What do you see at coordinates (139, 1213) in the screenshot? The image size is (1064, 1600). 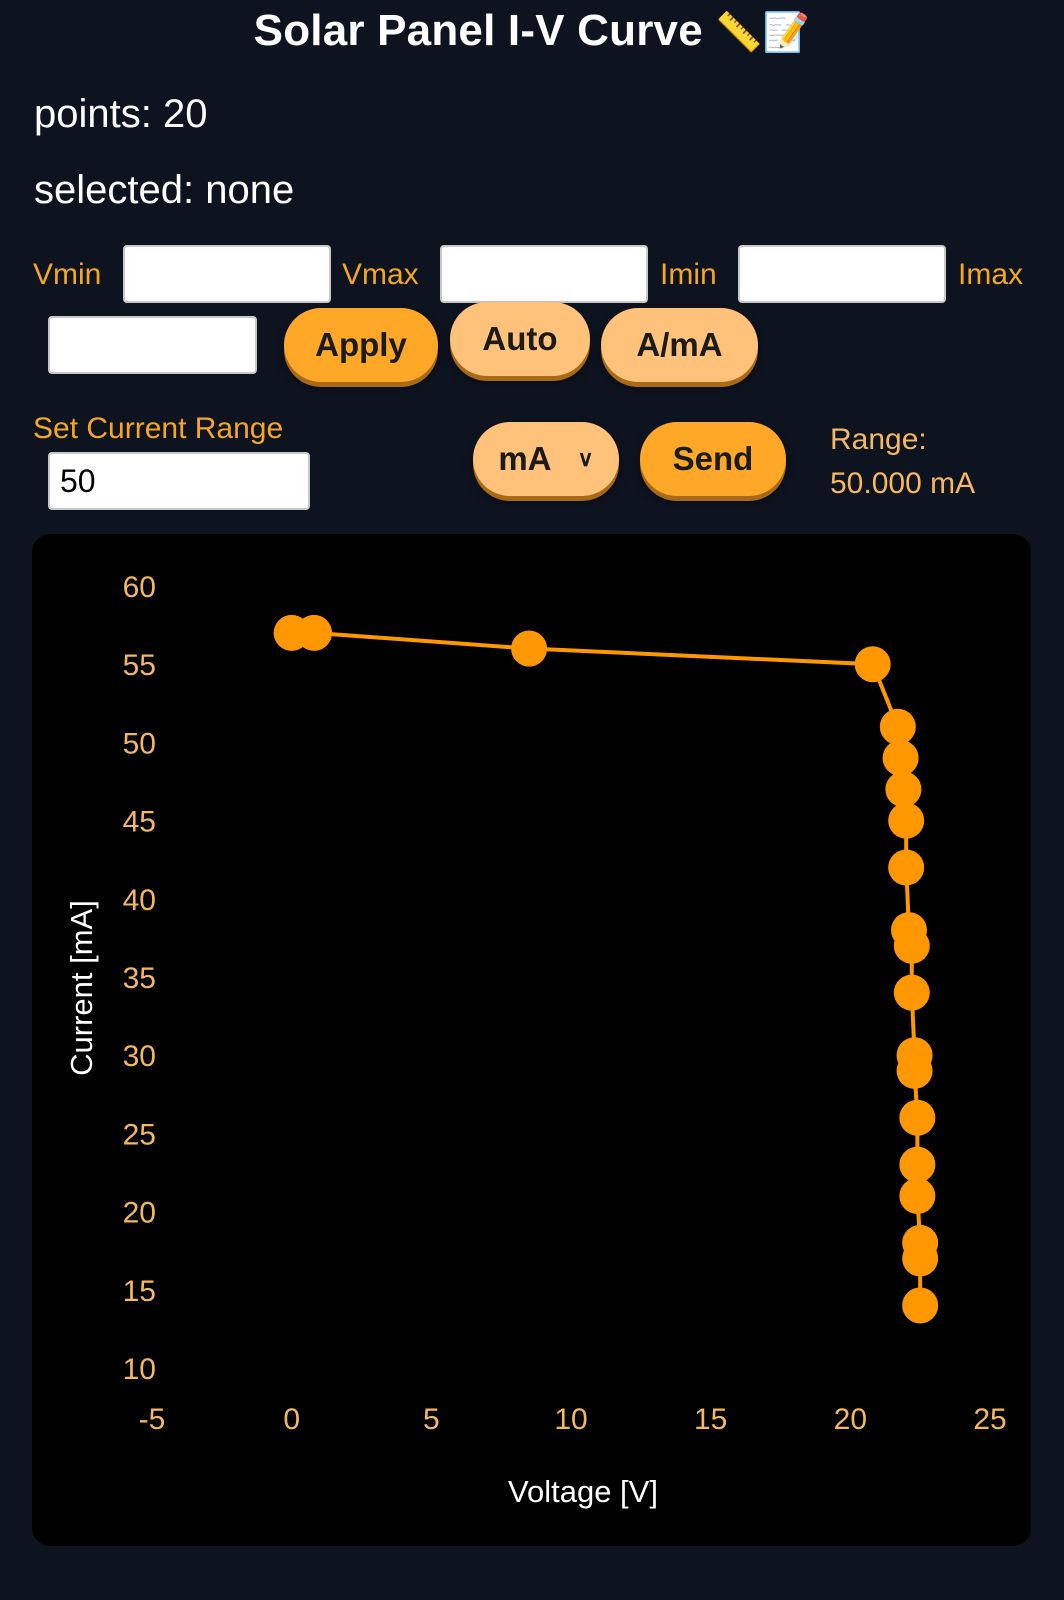 I see `y-tick-label: 20` at bounding box center [139, 1213].